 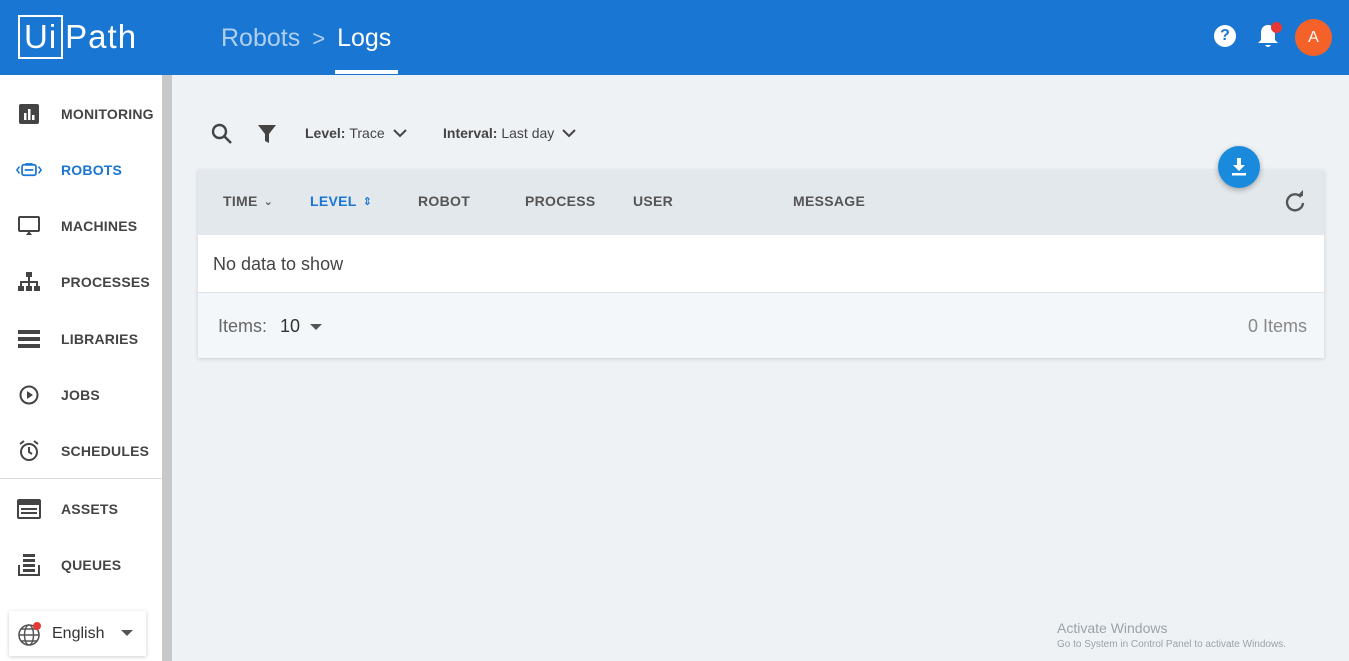 What do you see at coordinates (366, 72) in the screenshot?
I see `active-tab-underline` at bounding box center [366, 72].